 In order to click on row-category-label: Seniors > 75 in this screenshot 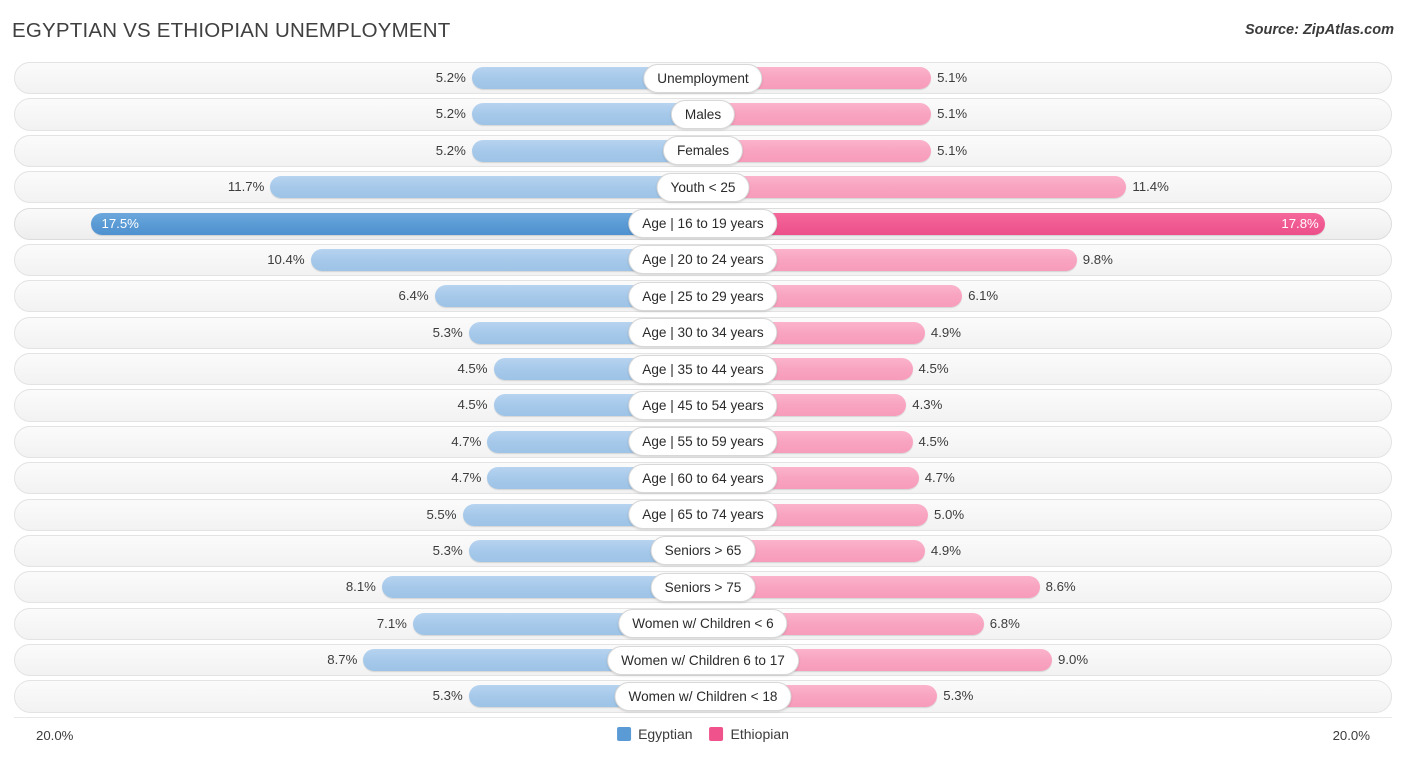, I will do `click(703, 587)`.